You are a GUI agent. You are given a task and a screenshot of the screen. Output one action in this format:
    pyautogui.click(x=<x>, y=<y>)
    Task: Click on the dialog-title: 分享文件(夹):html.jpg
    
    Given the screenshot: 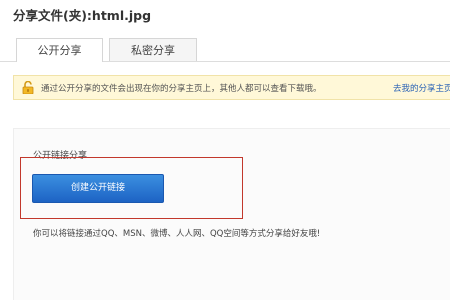 What is the action you would take?
    pyautogui.click(x=82, y=15)
    